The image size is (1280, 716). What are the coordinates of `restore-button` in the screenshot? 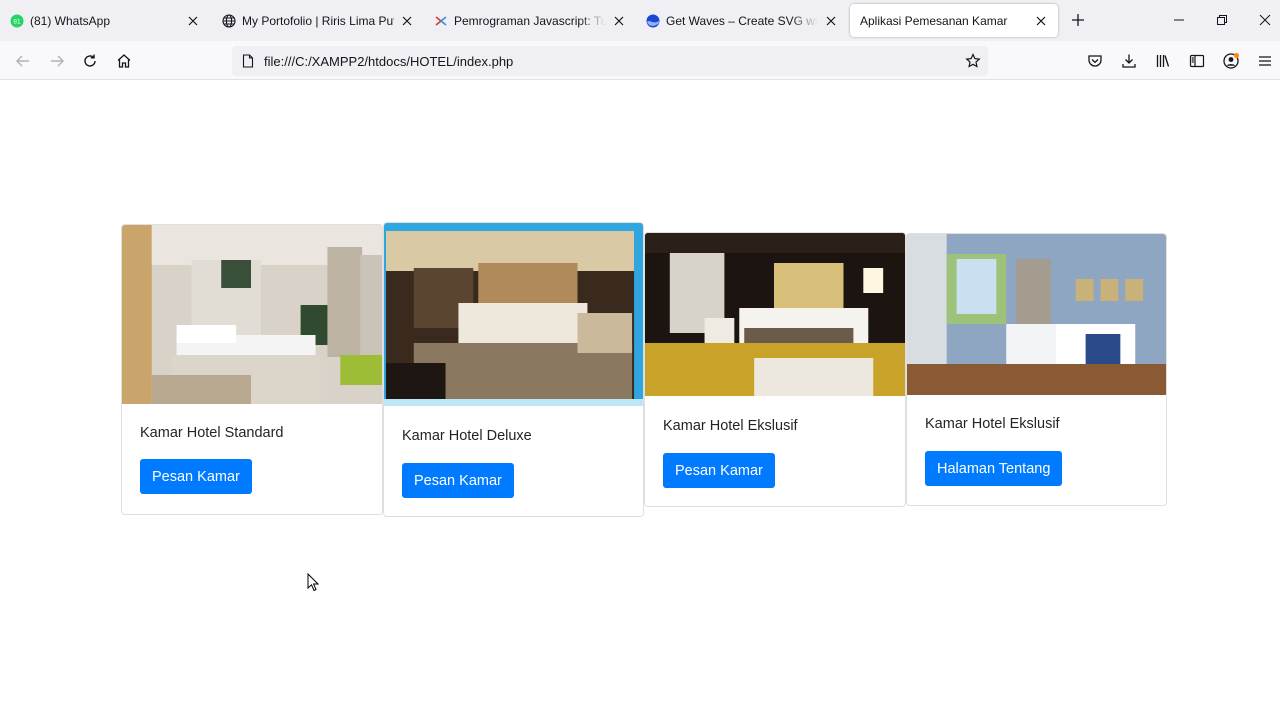 It's located at (1222, 20).